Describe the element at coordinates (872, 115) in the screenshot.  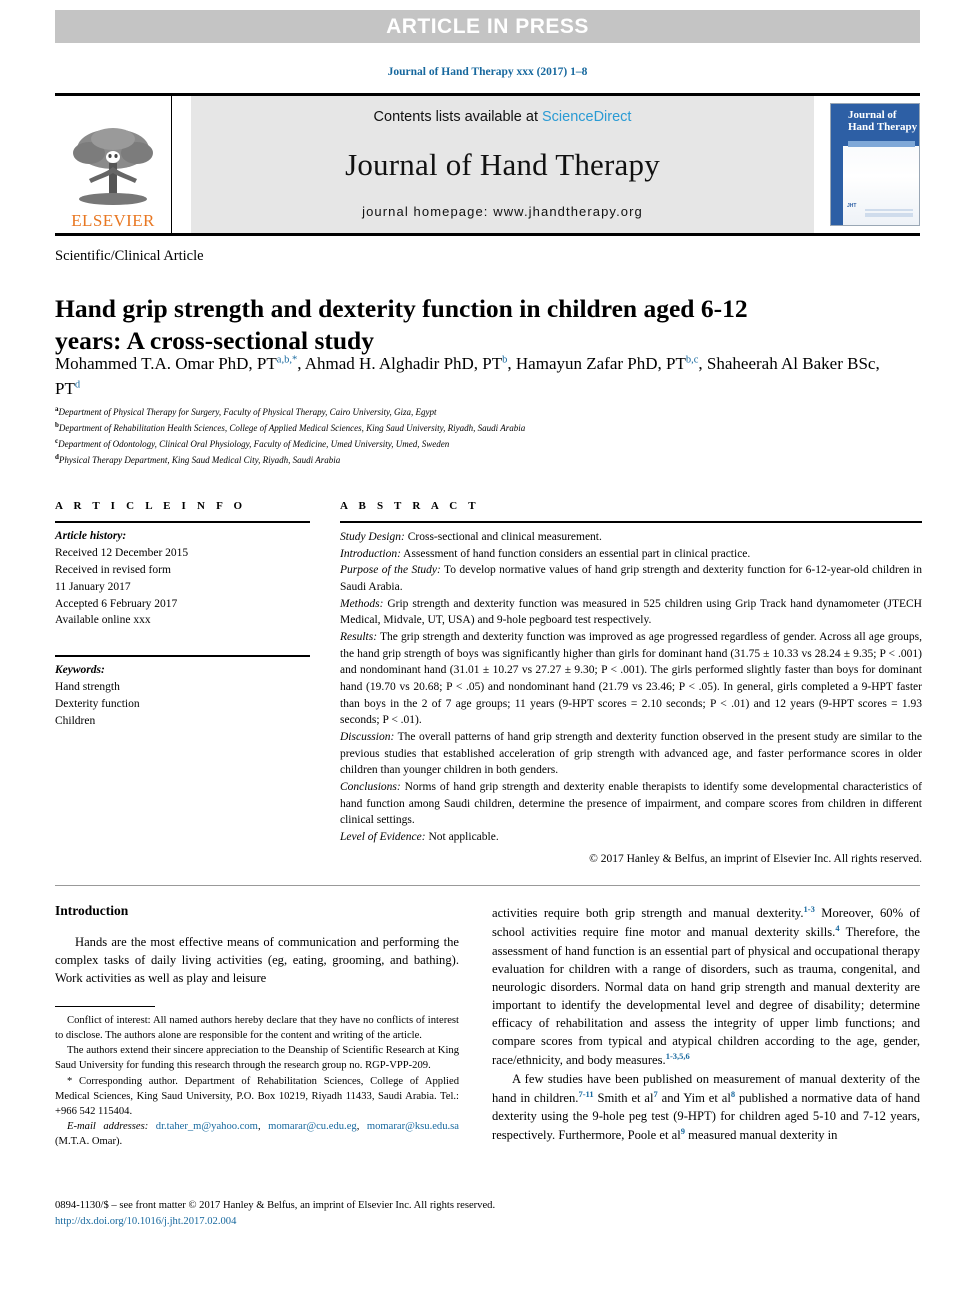
I see `cover-title-line-1: Journal of` at that location.